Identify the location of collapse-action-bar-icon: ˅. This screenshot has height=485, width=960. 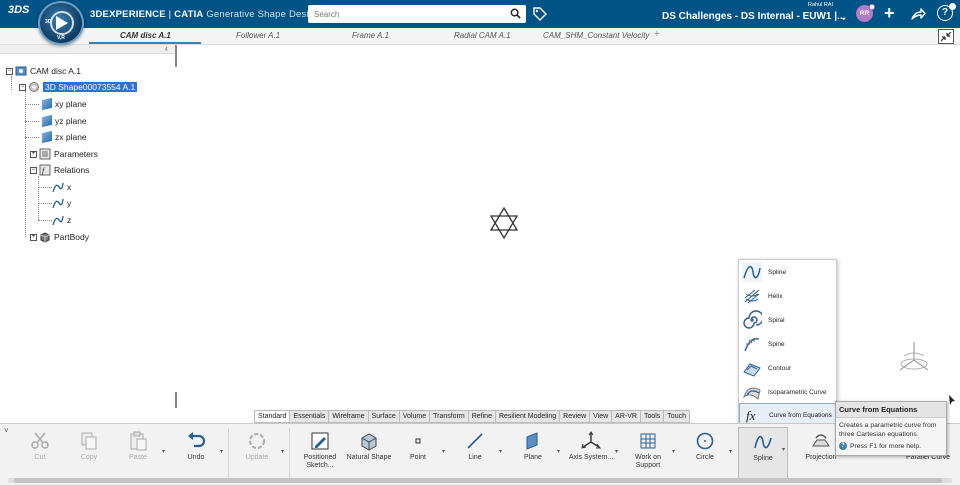
(6, 430).